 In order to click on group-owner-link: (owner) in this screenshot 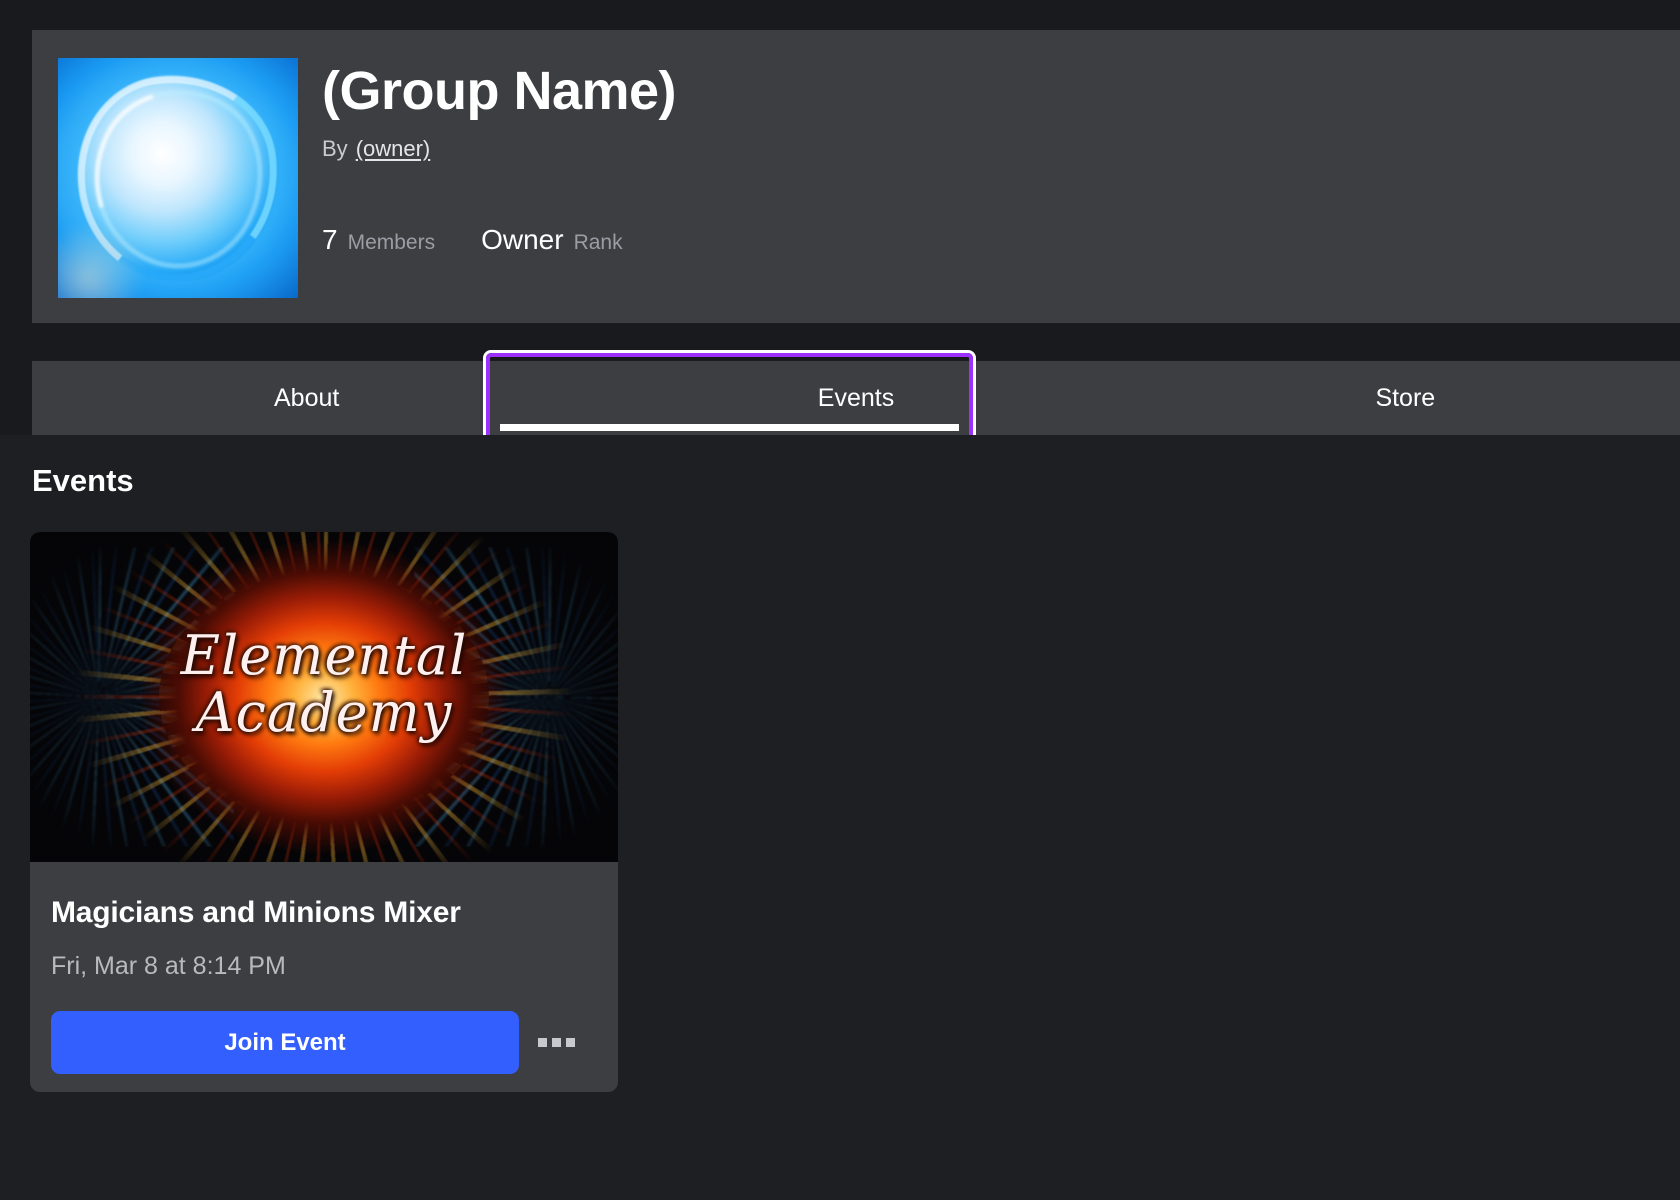, I will do `click(393, 149)`.